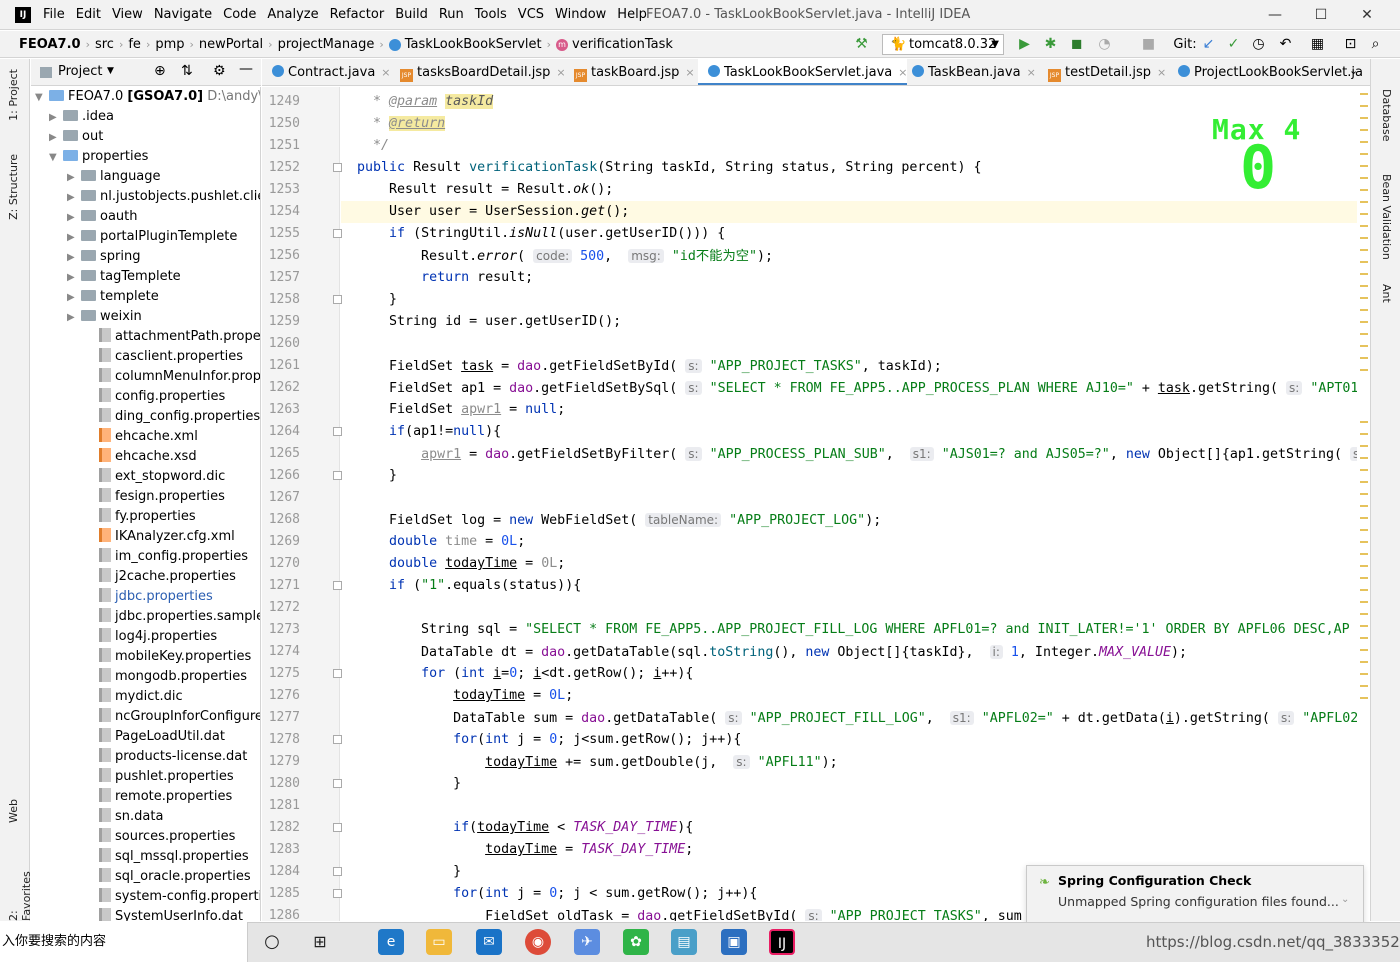 The height and width of the screenshot is (962, 1400). I want to click on menu-run: Run, so click(451, 15).